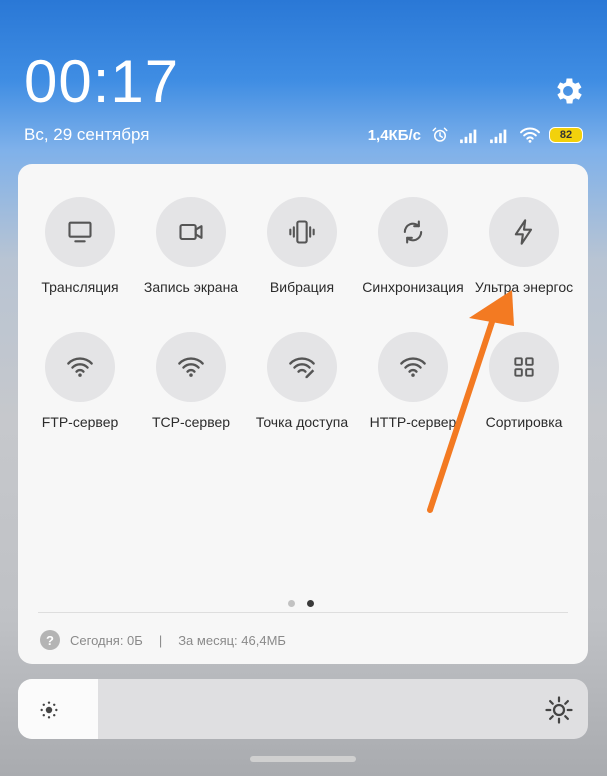 The image size is (607, 776). Describe the element at coordinates (191, 287) in the screenshot. I see `tile-label: Запись экрана` at that location.